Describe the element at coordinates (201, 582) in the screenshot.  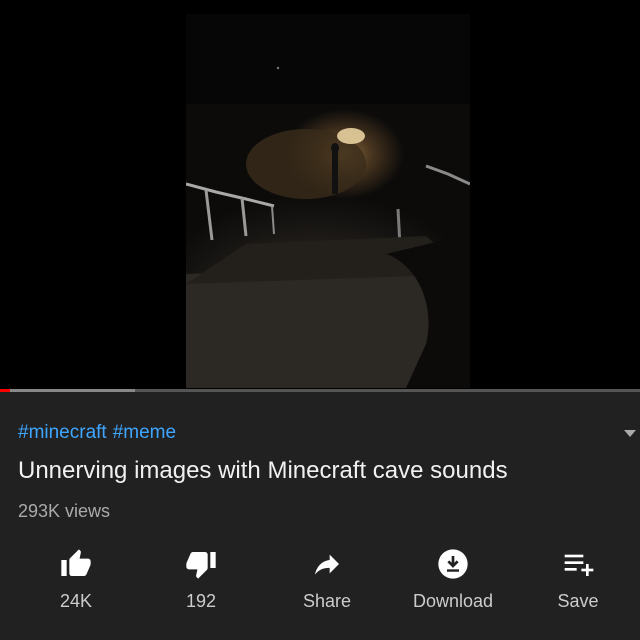
I see `dislike-button: 192` at that location.